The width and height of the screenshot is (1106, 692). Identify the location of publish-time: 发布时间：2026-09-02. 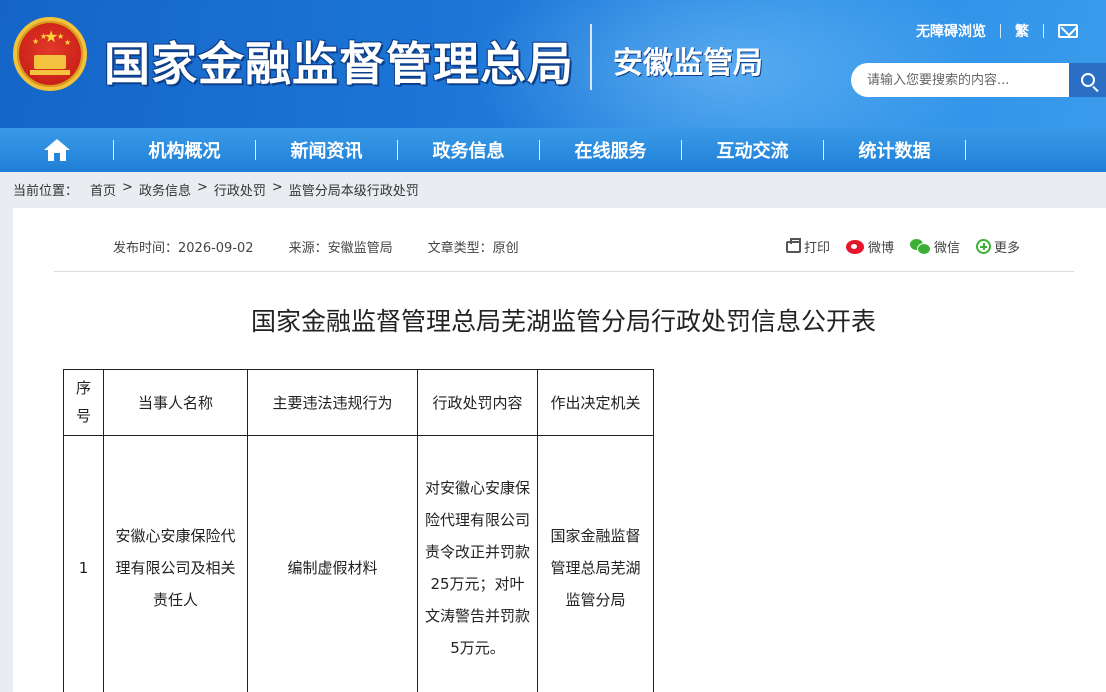
(183, 248).